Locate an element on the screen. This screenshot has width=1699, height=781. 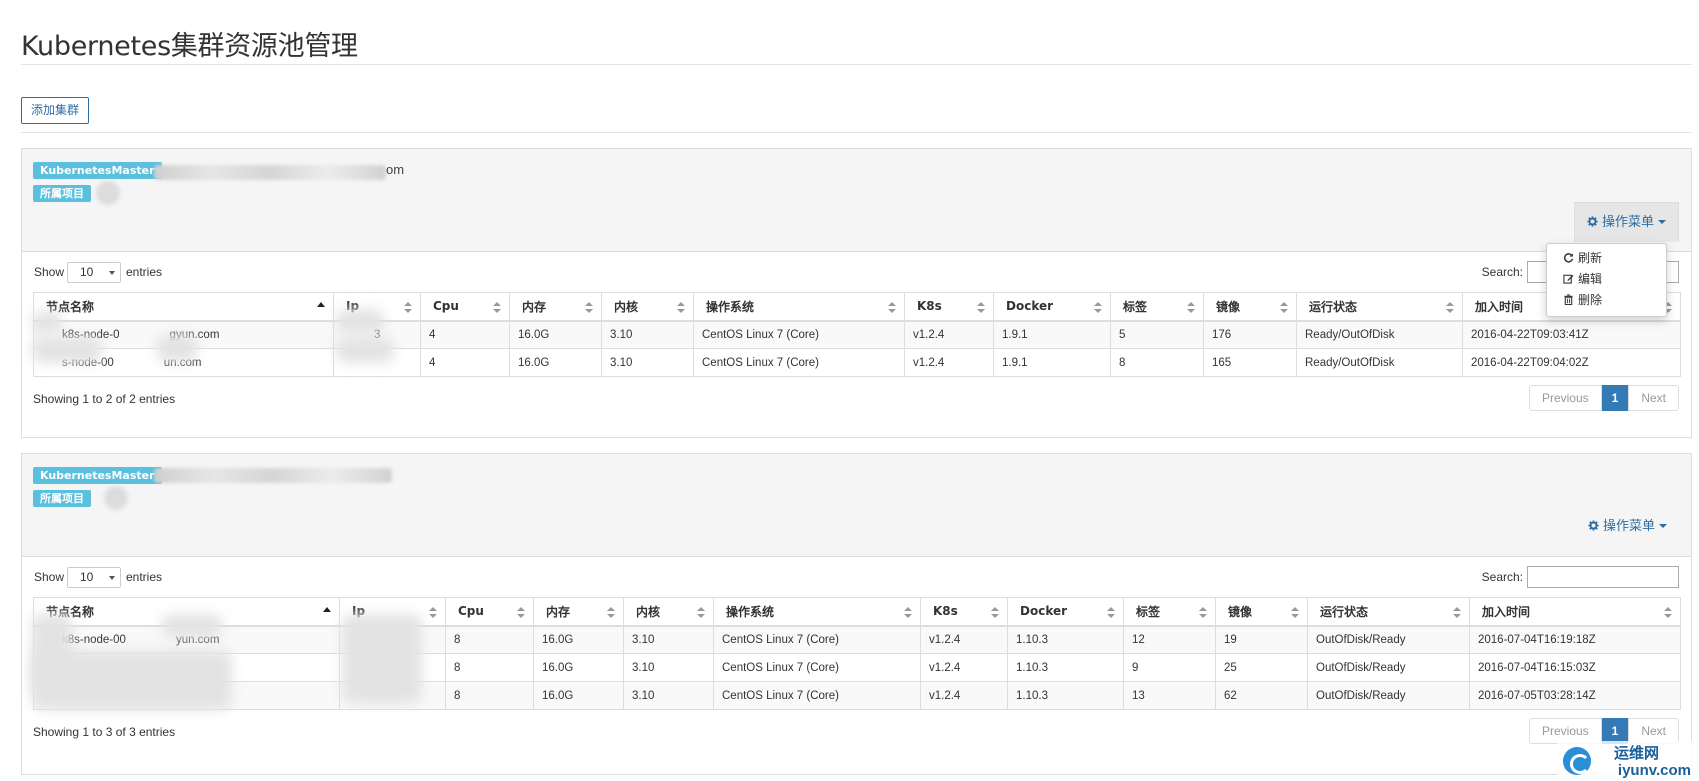
table-cell: 165 is located at coordinates (1250, 362).